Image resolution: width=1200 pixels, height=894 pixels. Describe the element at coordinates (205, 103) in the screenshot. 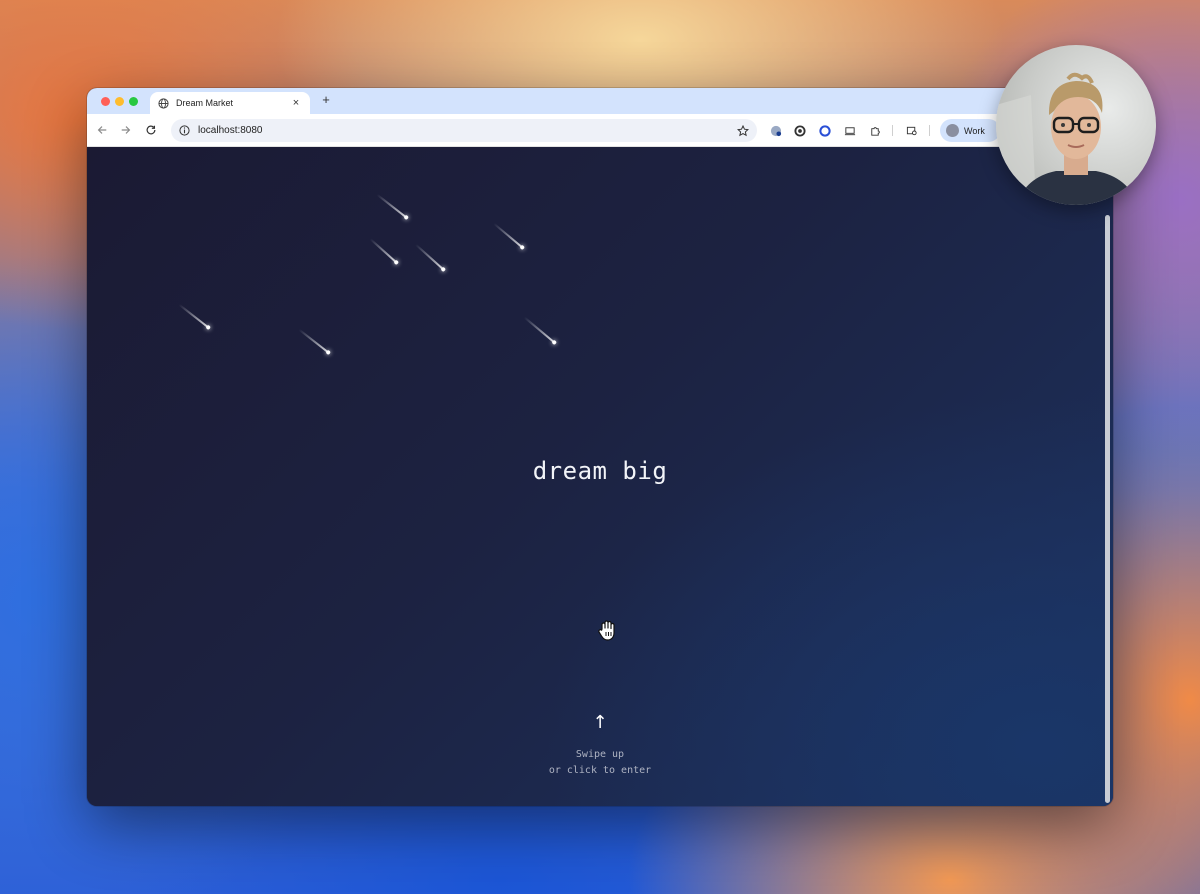

I see `tab-title: Dream Market` at that location.